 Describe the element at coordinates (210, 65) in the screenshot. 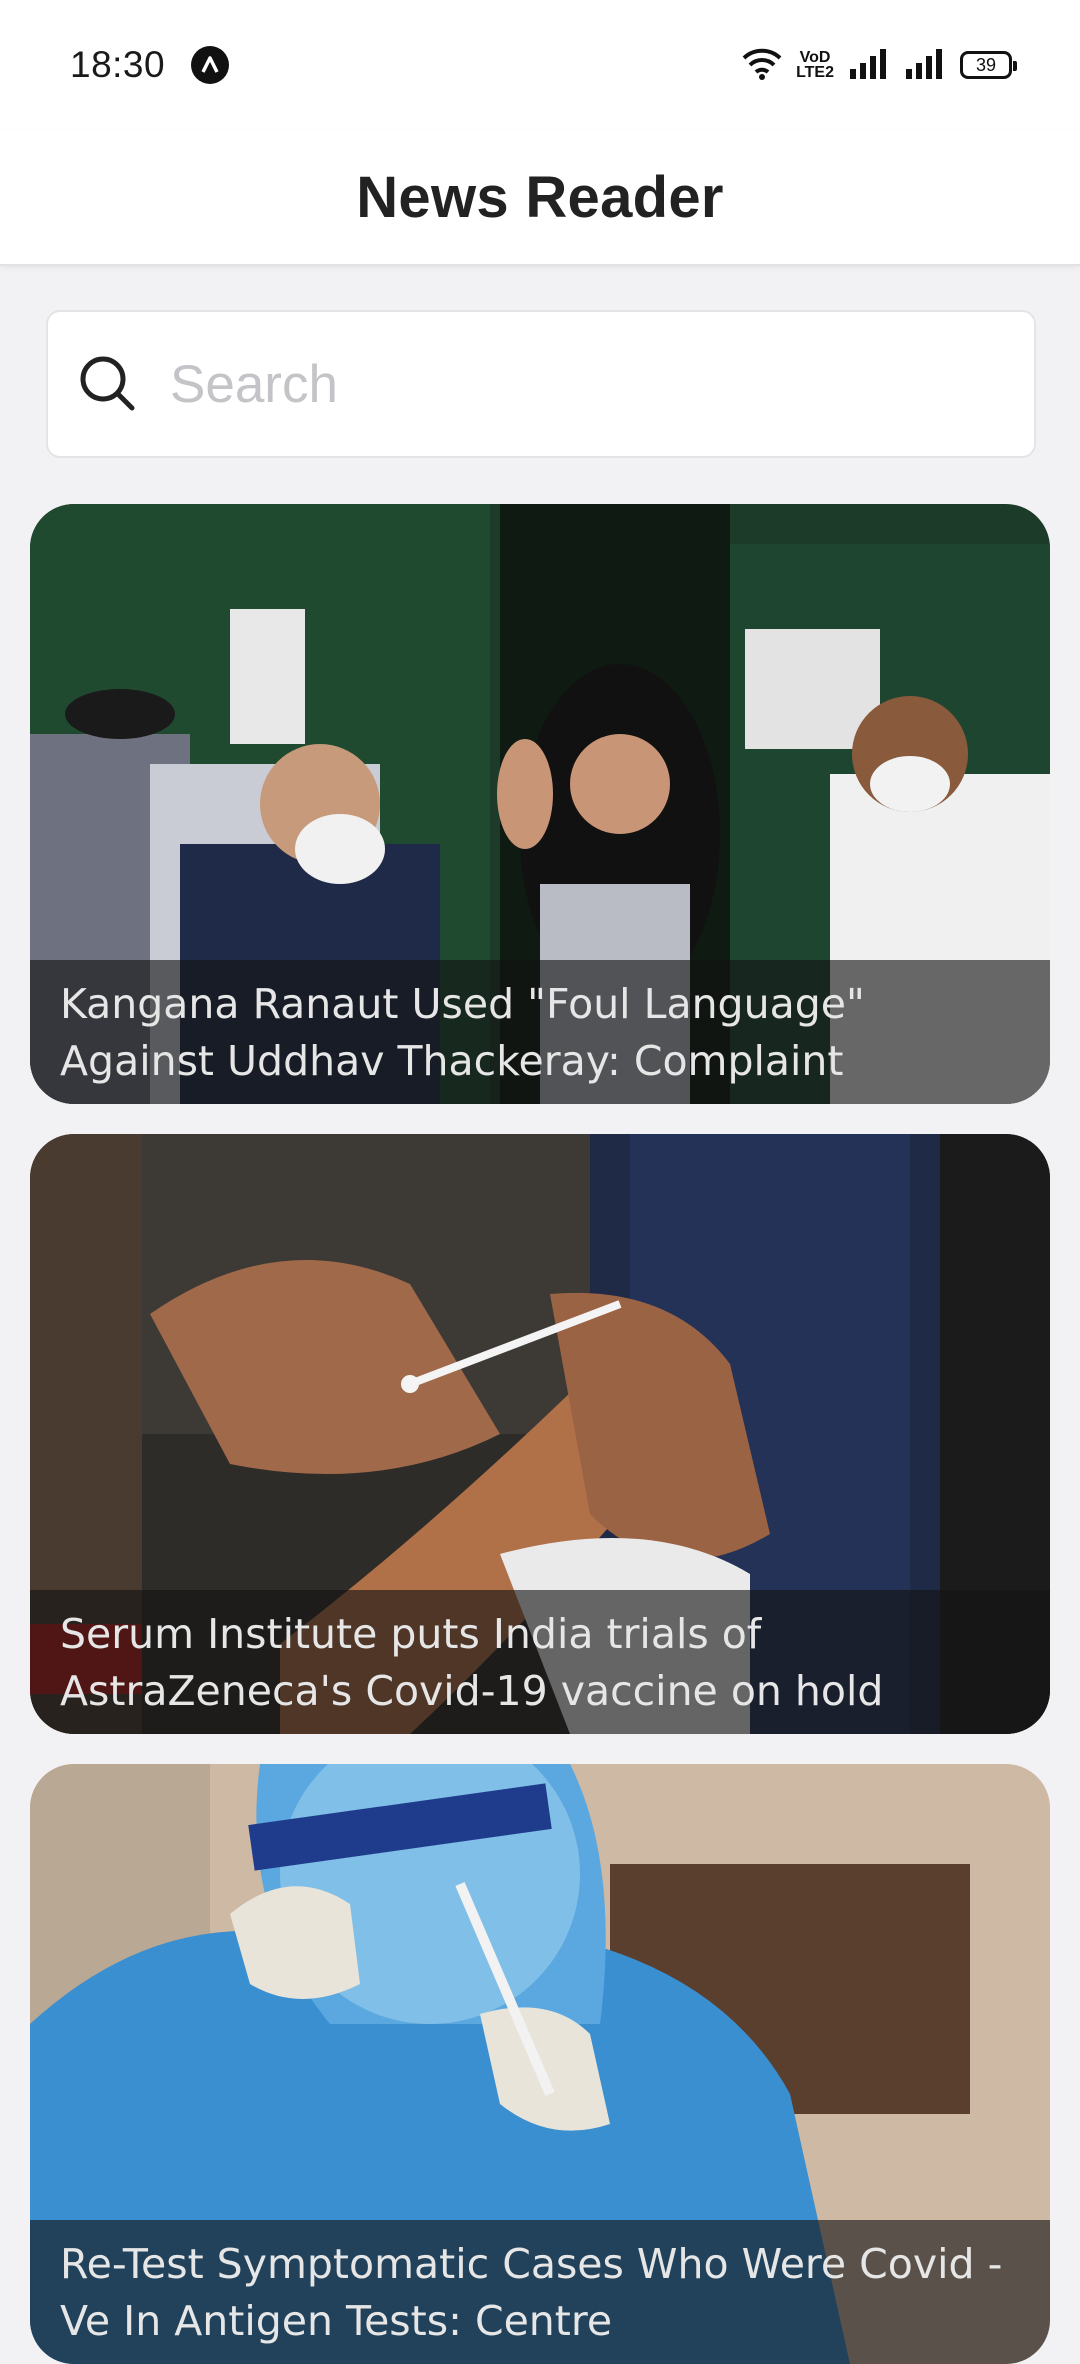

I see `navigation-app-icon` at that location.